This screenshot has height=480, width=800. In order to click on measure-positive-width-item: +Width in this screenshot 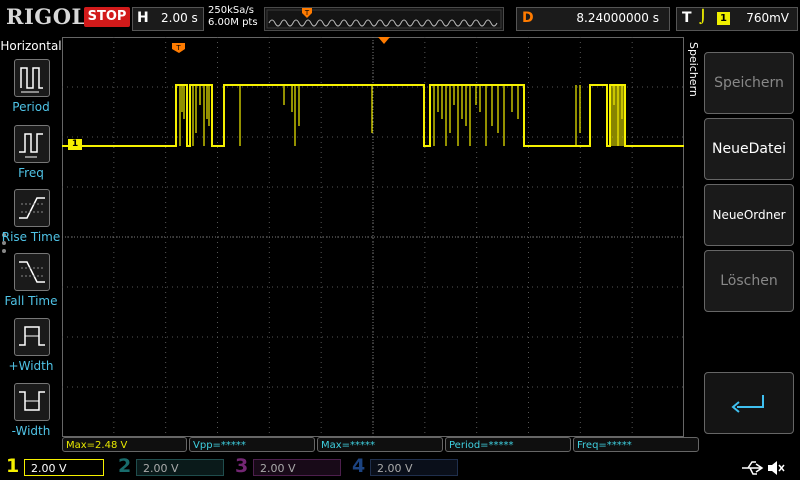, I will do `click(31, 349)`.